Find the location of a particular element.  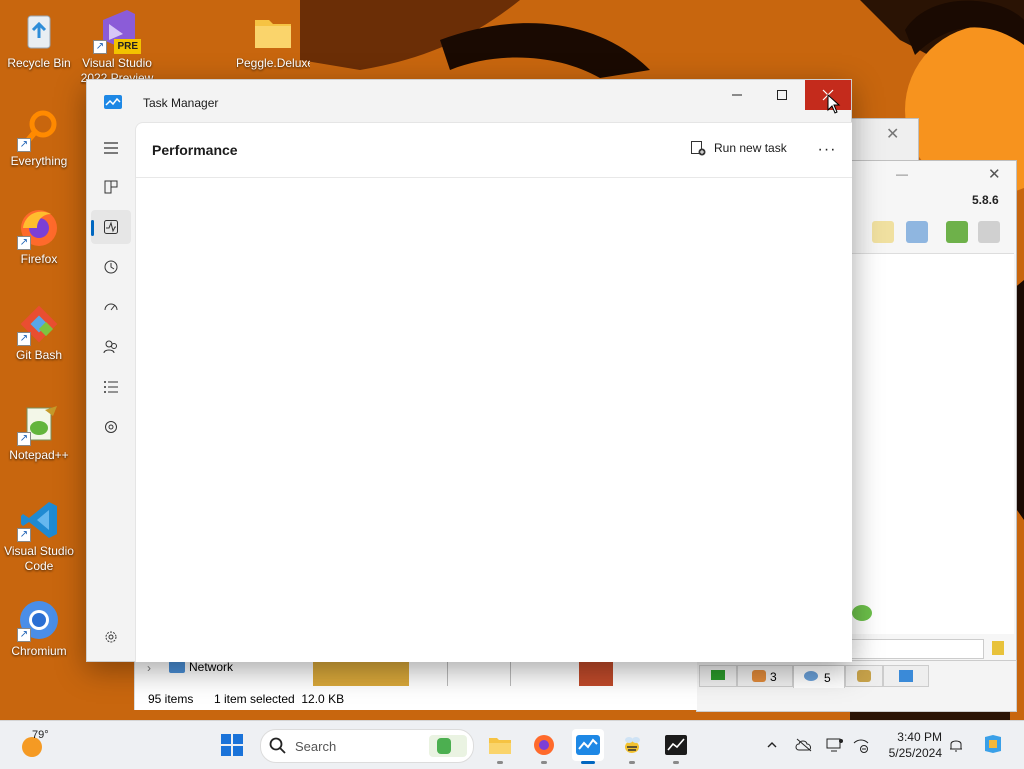

search-icon is located at coordinates (277, 745).